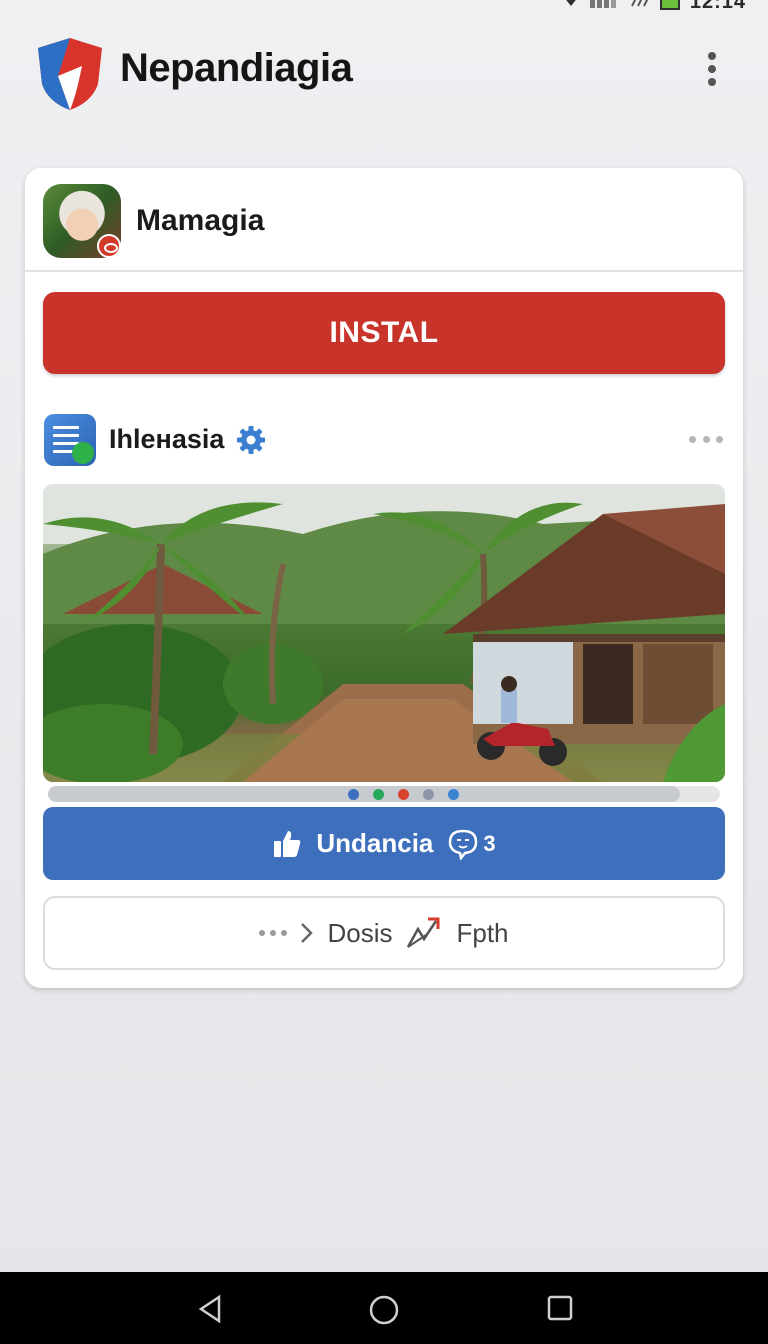 The width and height of the screenshot is (768, 1344). Describe the element at coordinates (640, 5) in the screenshot. I see `data-icon` at that location.